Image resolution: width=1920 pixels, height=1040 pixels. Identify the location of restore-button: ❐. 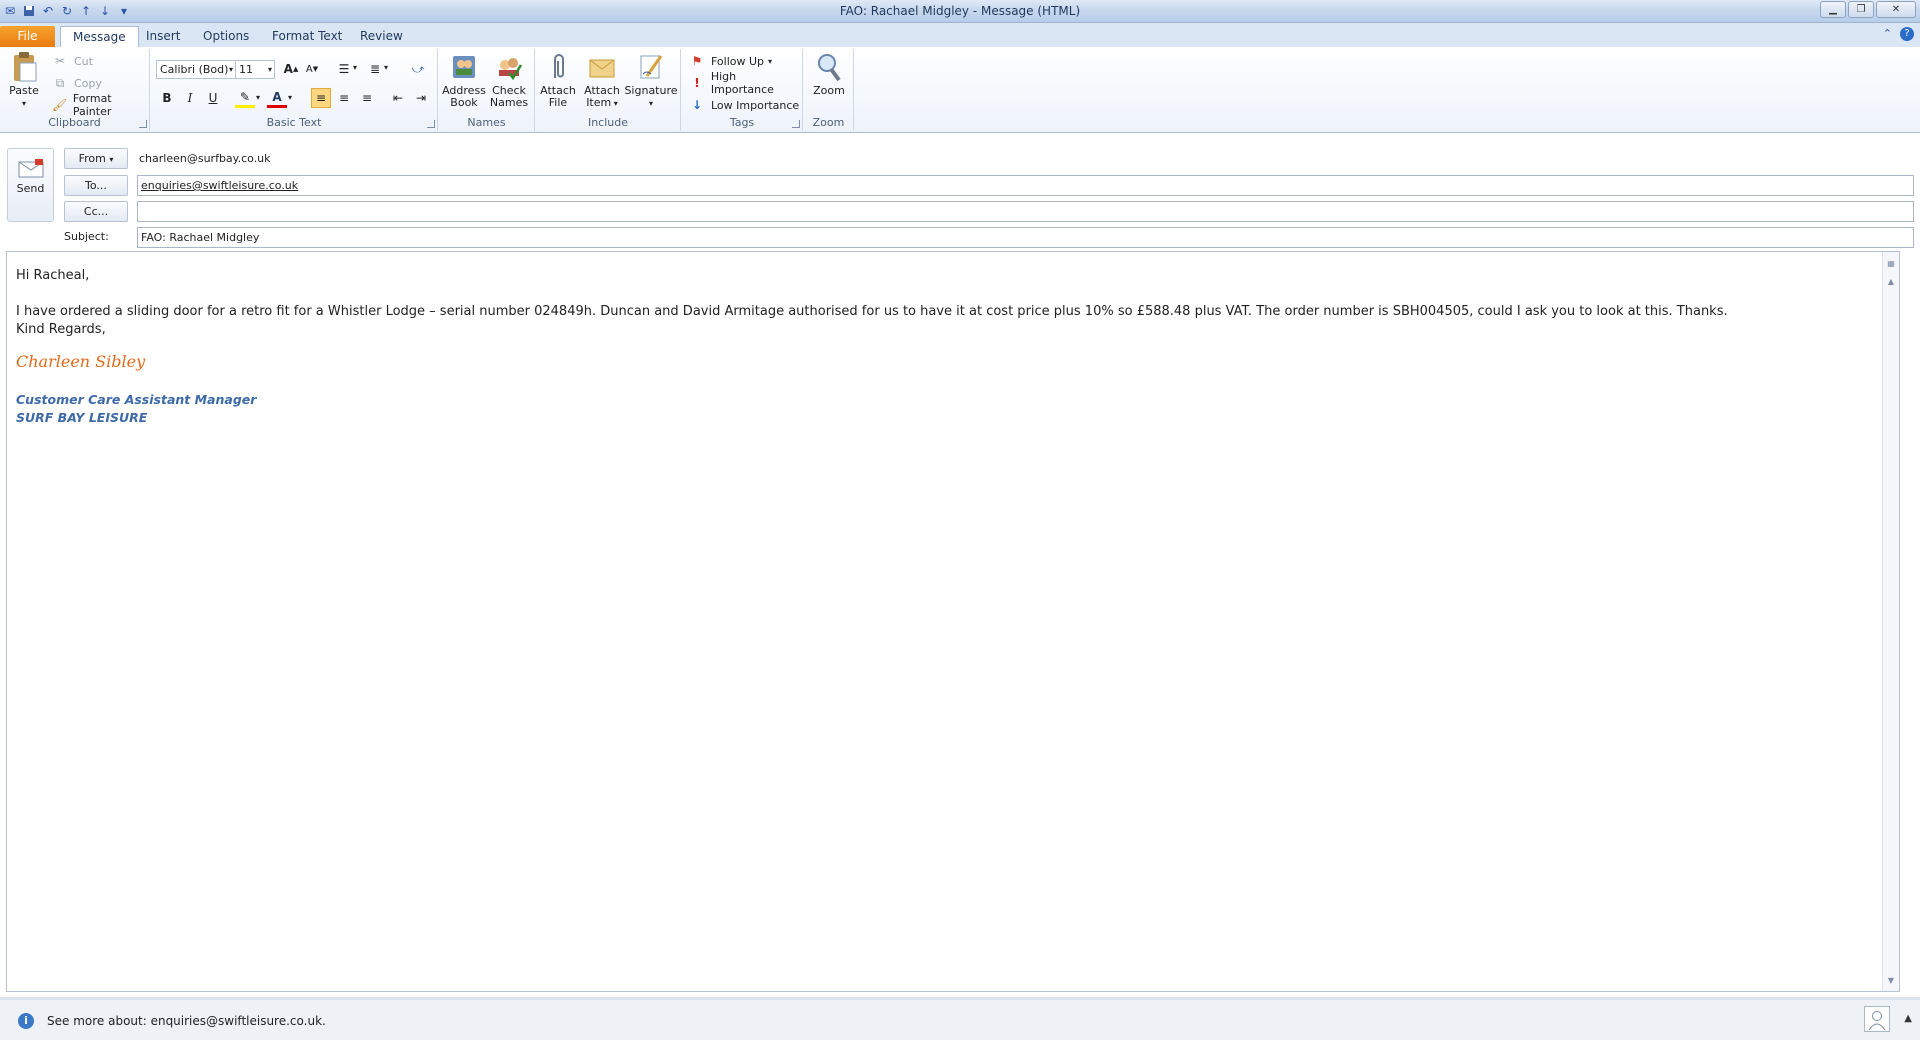
(1861, 9).